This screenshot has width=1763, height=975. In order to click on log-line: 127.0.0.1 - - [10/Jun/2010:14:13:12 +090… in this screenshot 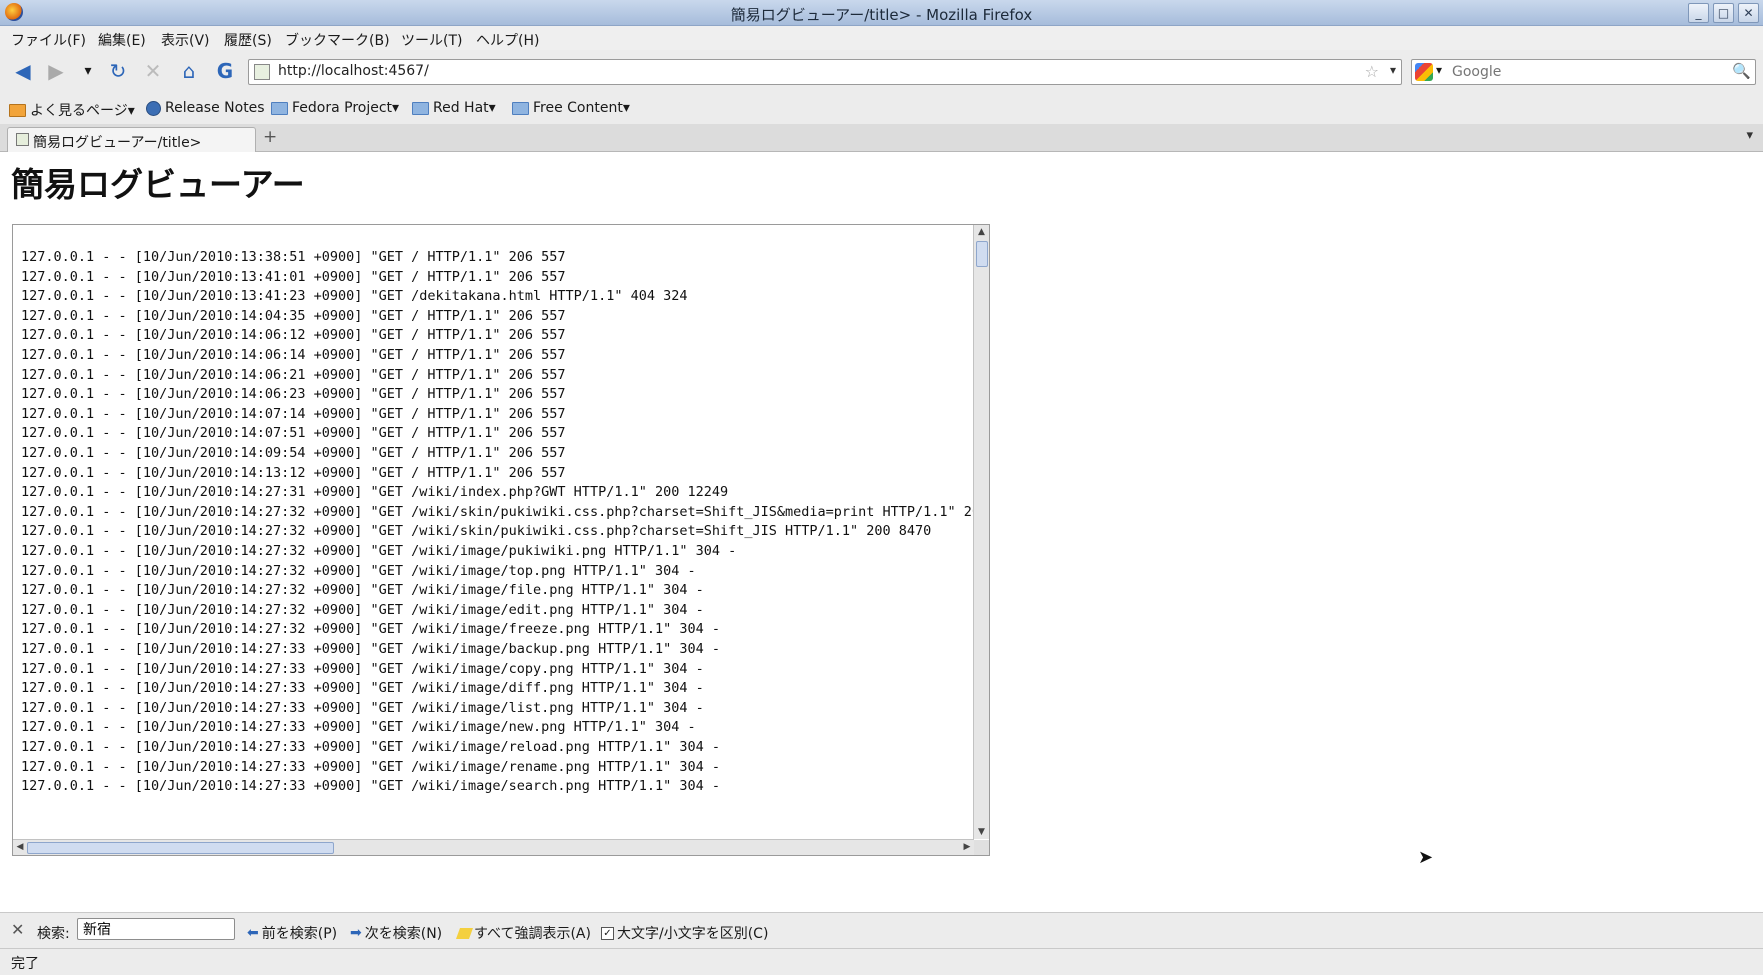, I will do `click(293, 472)`.